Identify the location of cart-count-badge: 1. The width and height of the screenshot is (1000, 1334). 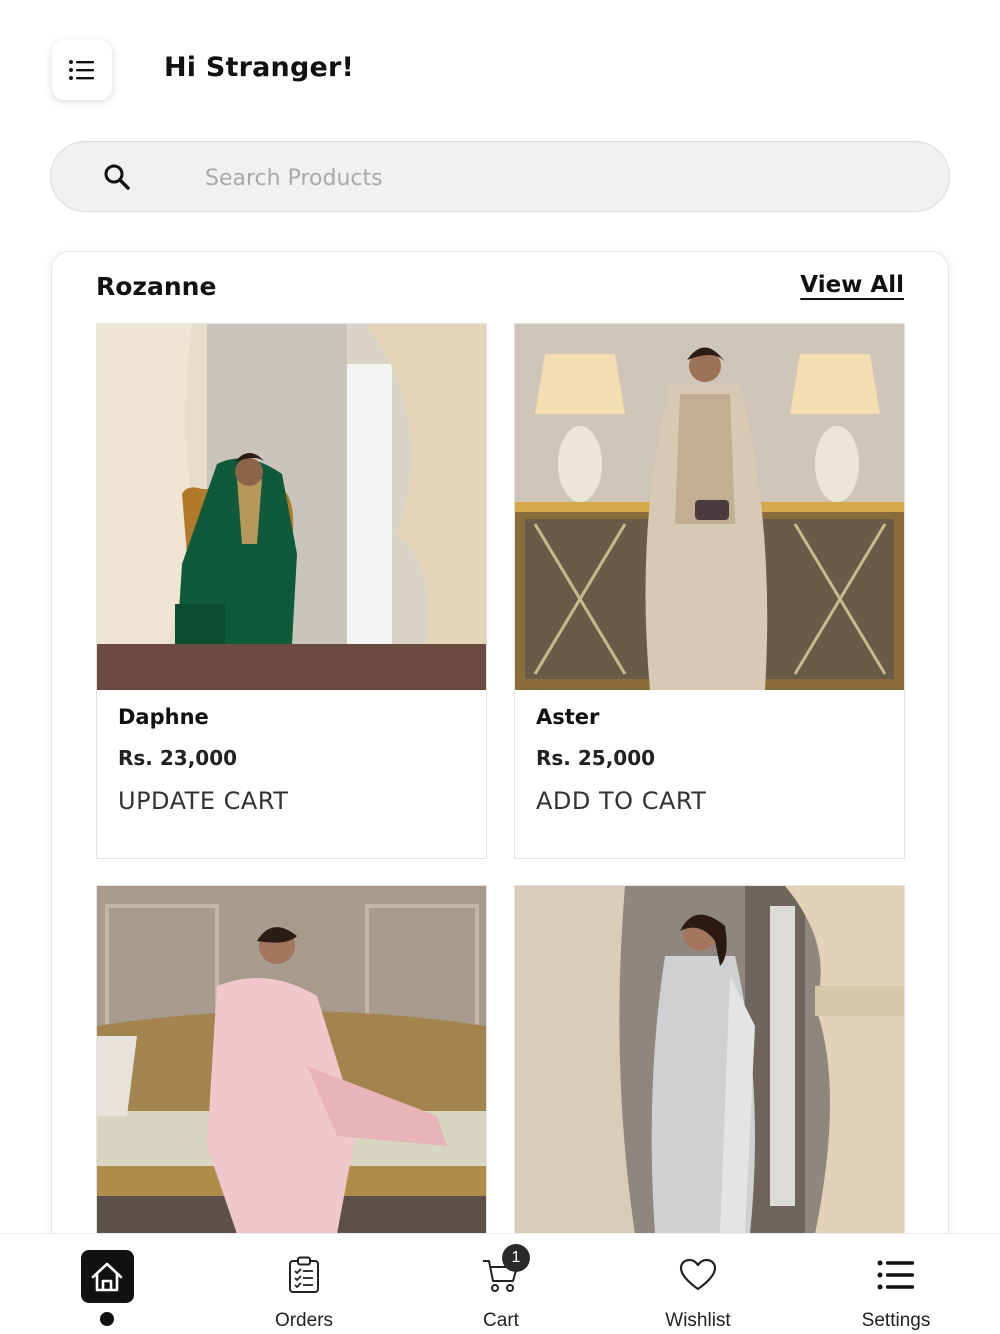
(516, 1258).